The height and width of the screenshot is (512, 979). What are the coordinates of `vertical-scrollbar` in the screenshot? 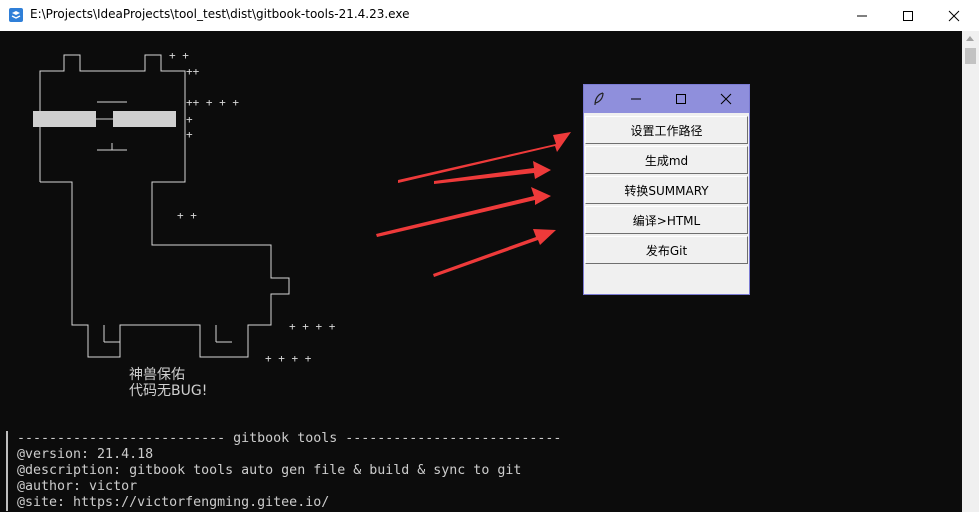 It's located at (970, 271).